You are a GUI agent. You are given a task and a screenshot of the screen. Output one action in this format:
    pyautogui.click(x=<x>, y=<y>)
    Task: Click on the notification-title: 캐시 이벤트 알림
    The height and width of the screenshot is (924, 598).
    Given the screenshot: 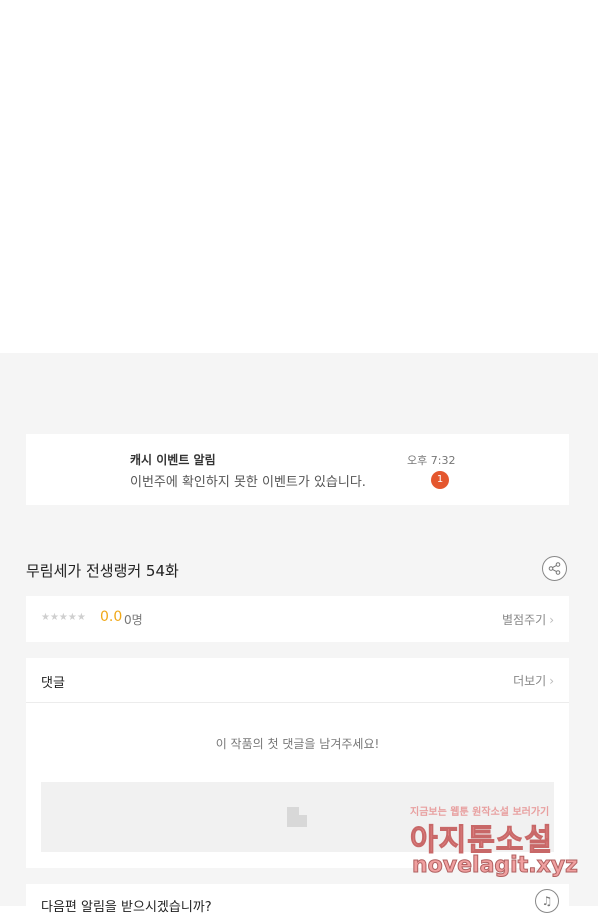 What is the action you would take?
    pyautogui.click(x=173, y=460)
    